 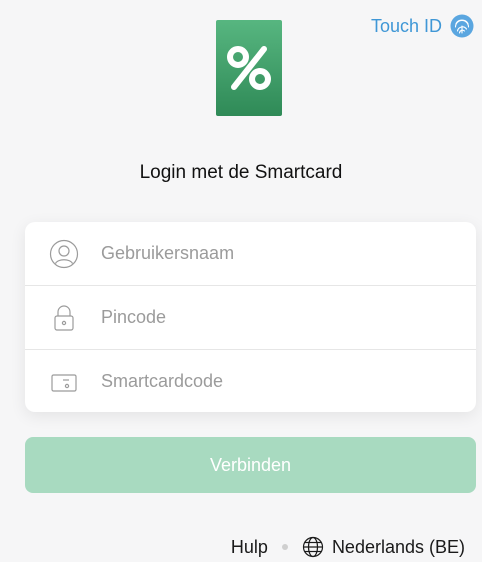 I want to click on card-icon, so click(x=64, y=382).